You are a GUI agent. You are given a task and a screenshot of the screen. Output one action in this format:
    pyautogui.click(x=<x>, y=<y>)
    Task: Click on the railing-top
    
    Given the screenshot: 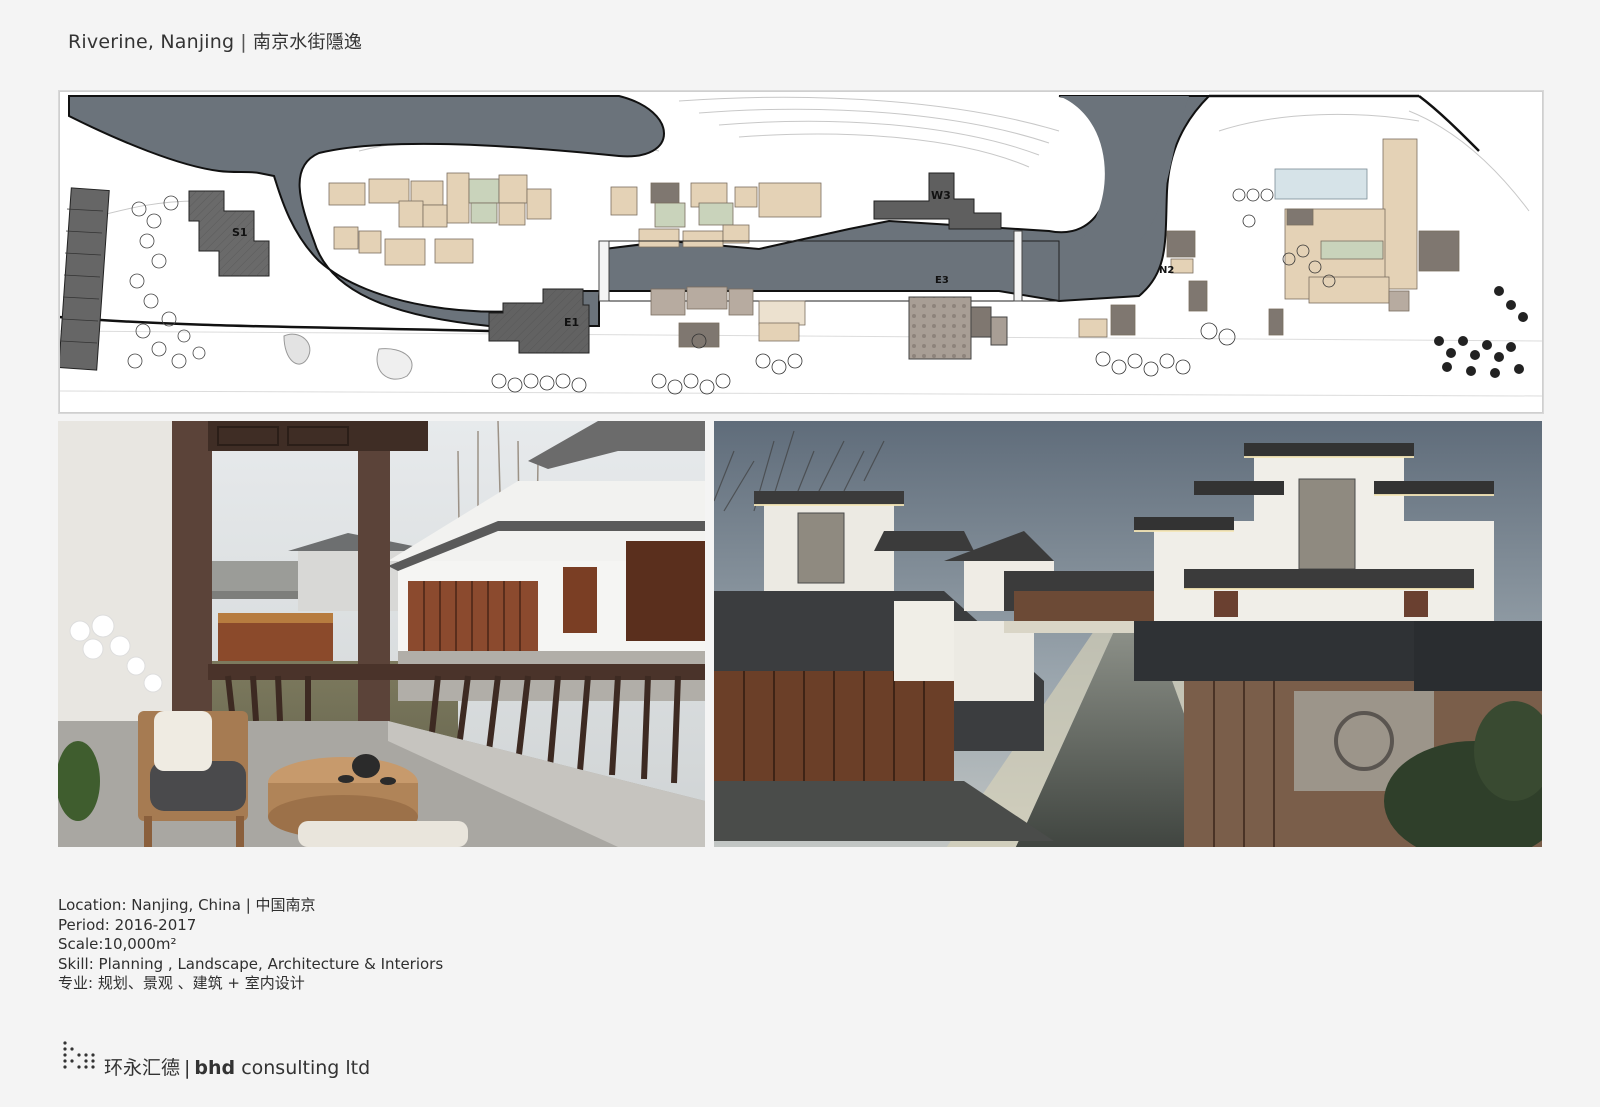 What is the action you would take?
    pyautogui.click(x=456, y=672)
    